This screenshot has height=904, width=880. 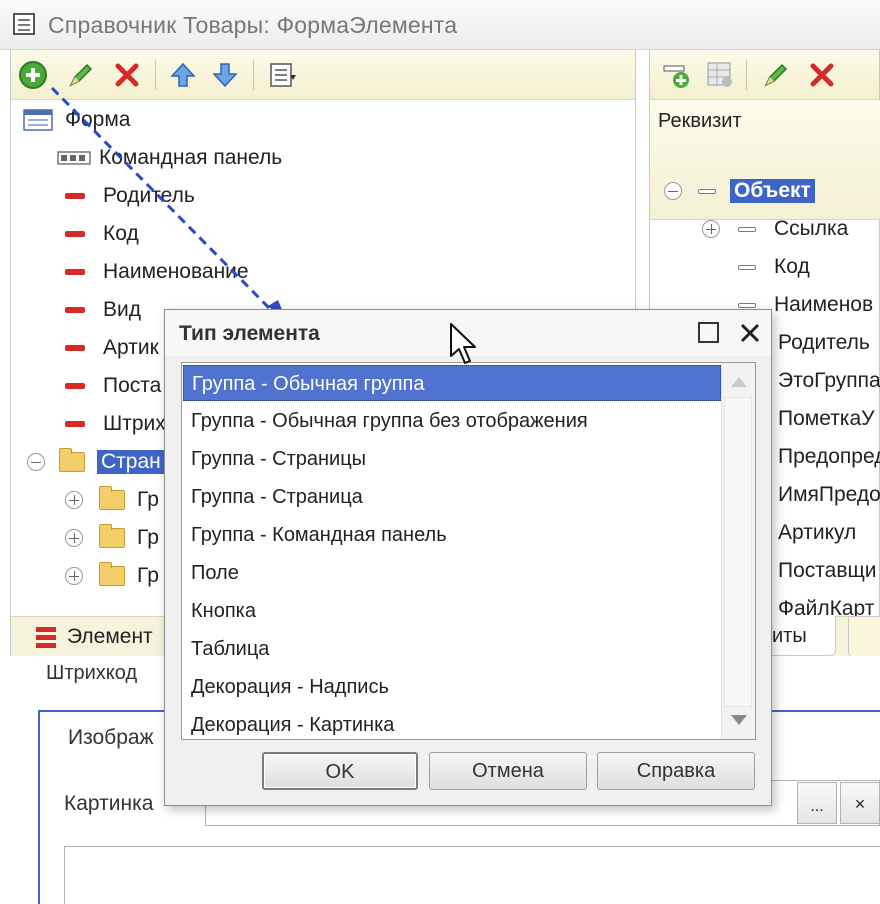 What do you see at coordinates (452, 611) in the screenshot?
I see `list-item: Кнопка` at bounding box center [452, 611].